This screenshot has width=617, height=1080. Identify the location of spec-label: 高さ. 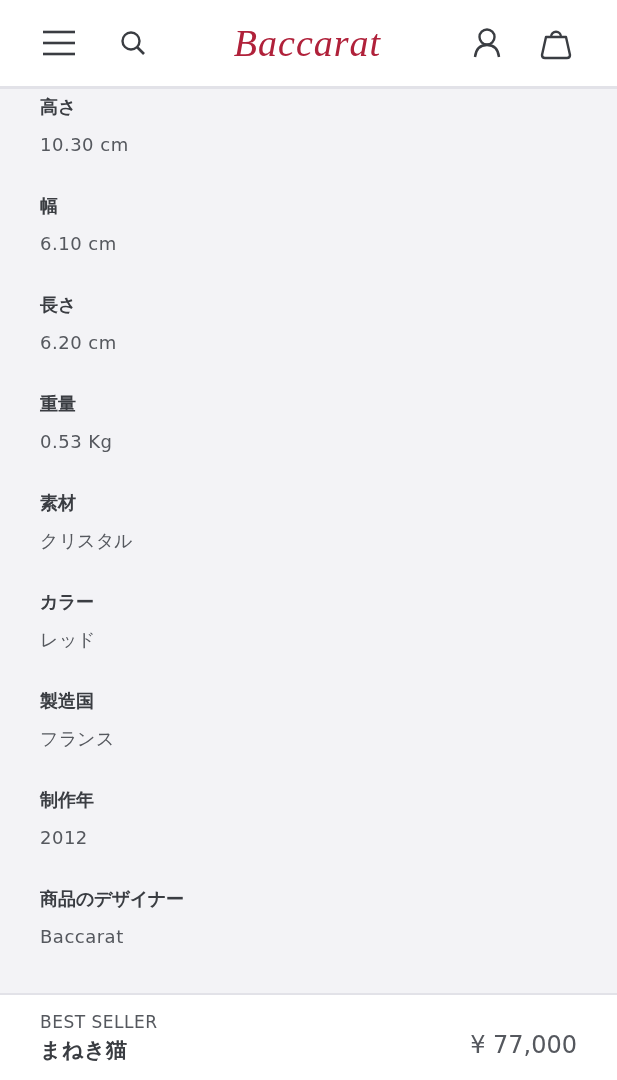
(58, 107).